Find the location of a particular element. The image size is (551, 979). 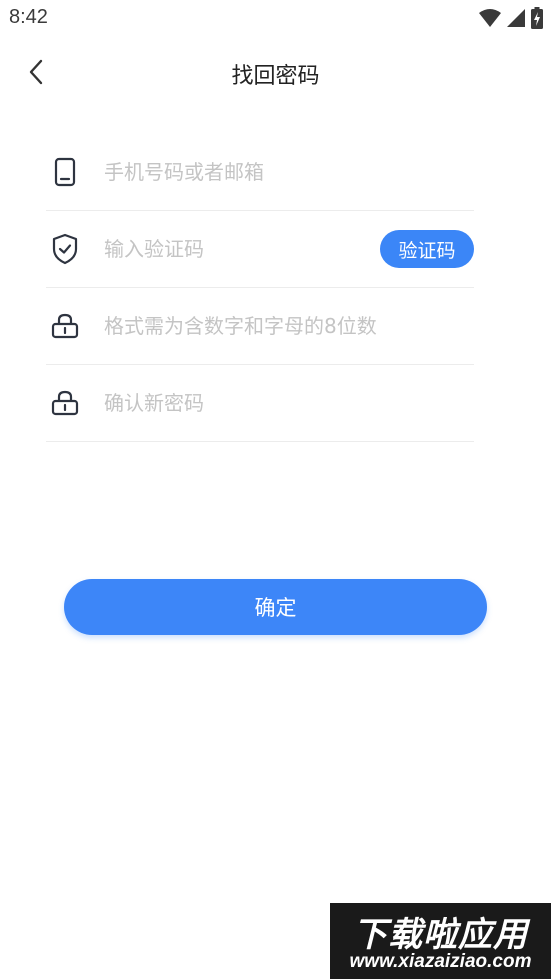

watermark-url-text: www.xiazaiziao.com is located at coordinates (440, 961).